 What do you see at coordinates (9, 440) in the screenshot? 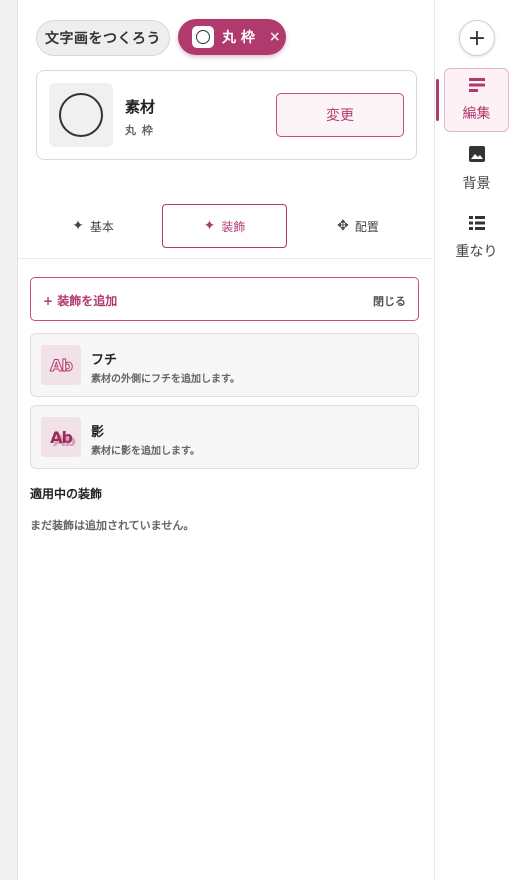
I see `left-edge-panel` at bounding box center [9, 440].